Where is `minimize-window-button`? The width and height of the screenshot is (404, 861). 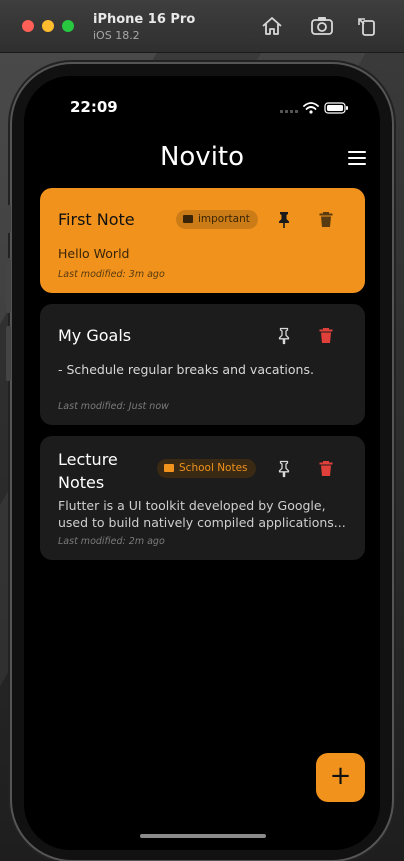
minimize-window-button is located at coordinates (48, 26).